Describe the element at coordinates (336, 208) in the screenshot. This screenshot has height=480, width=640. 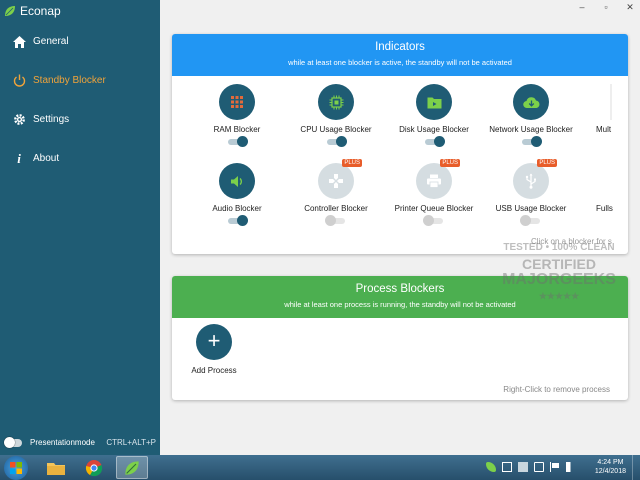
I see `blocker-label: Controller Blocker` at that location.